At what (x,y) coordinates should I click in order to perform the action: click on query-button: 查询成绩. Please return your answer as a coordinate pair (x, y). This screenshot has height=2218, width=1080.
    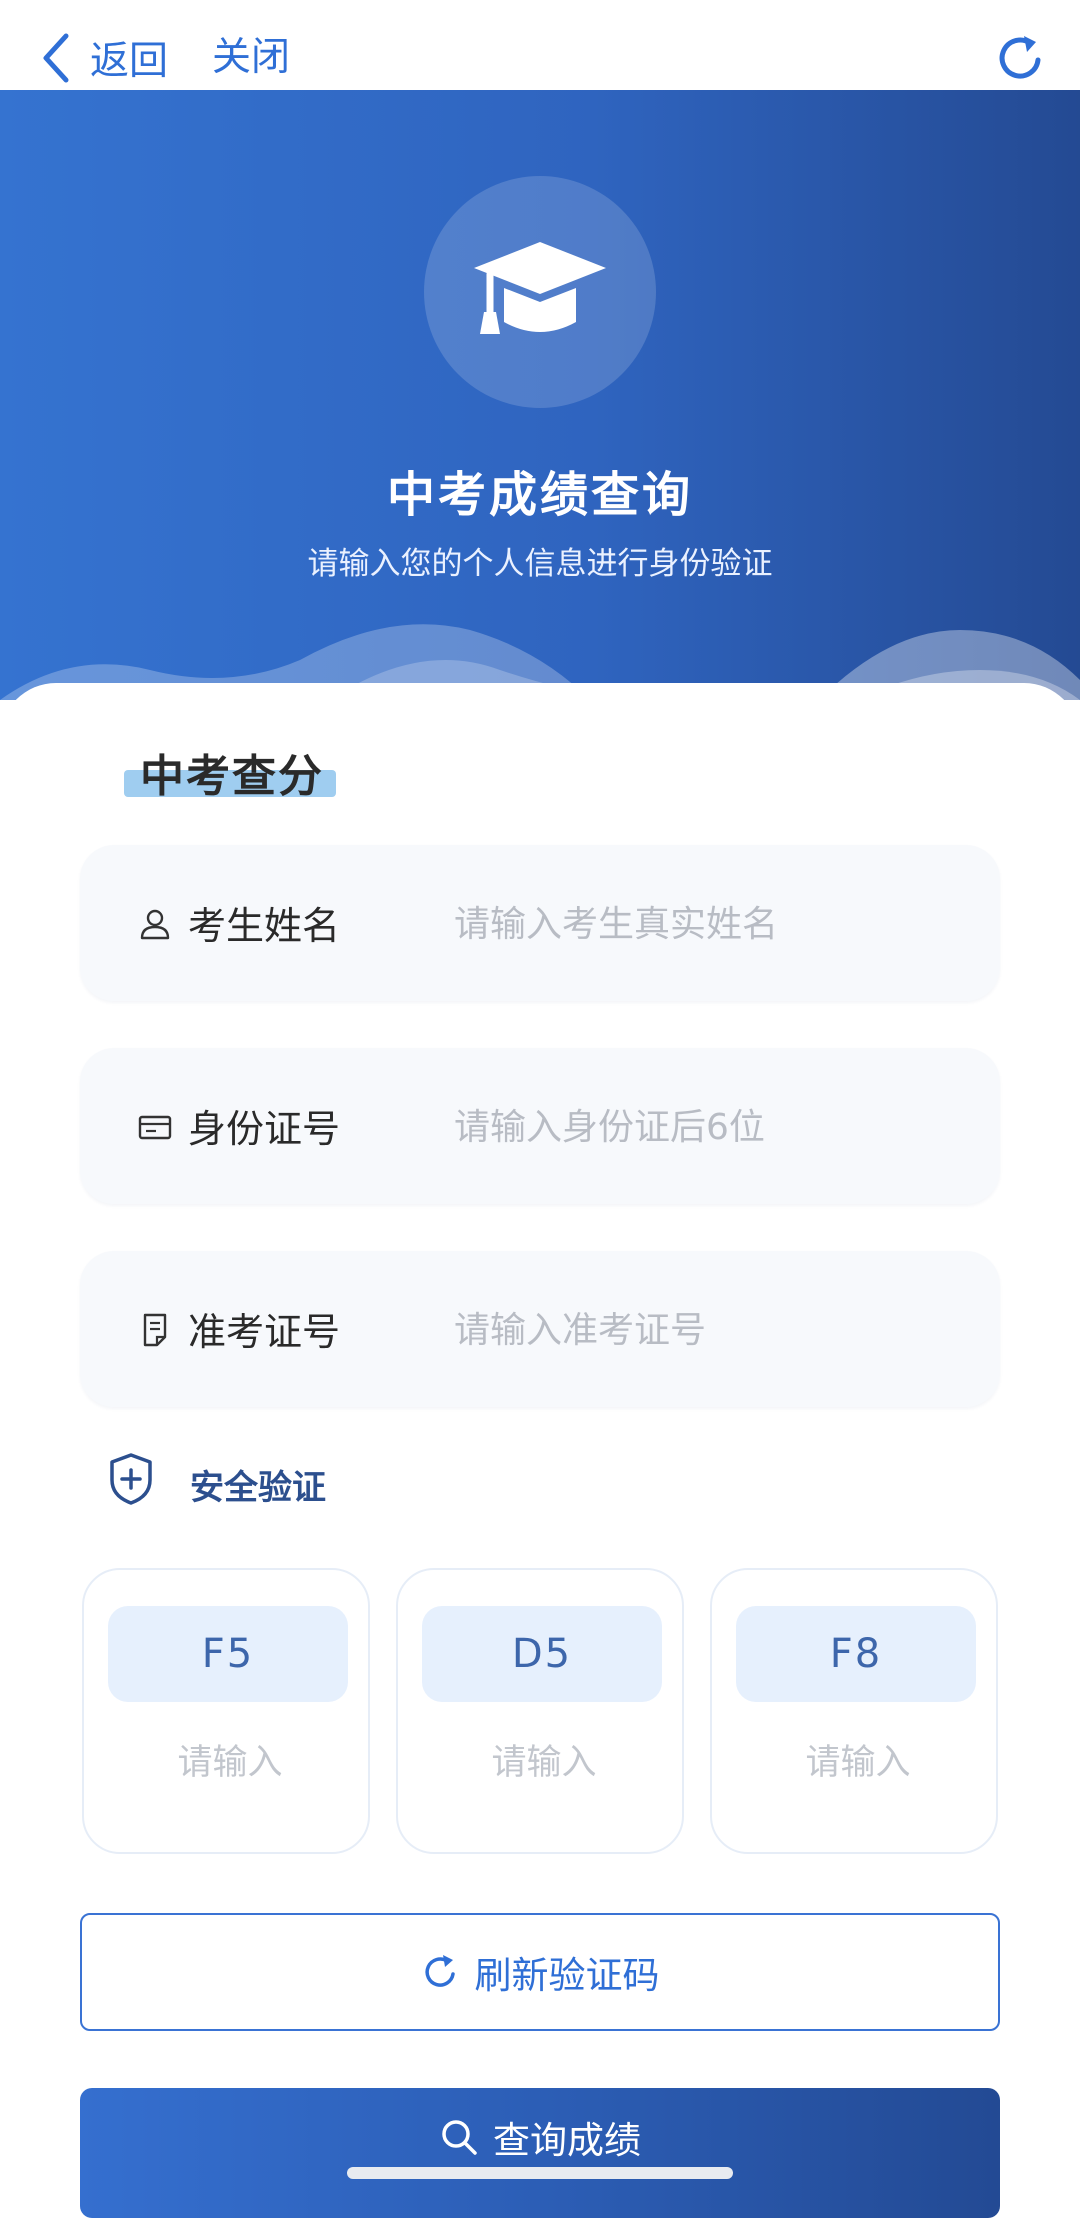
    Looking at the image, I should click on (540, 2153).